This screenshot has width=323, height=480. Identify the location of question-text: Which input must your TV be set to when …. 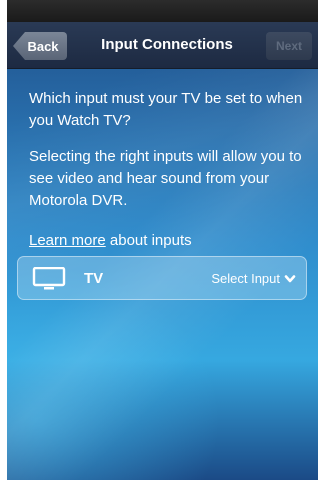
(166, 109).